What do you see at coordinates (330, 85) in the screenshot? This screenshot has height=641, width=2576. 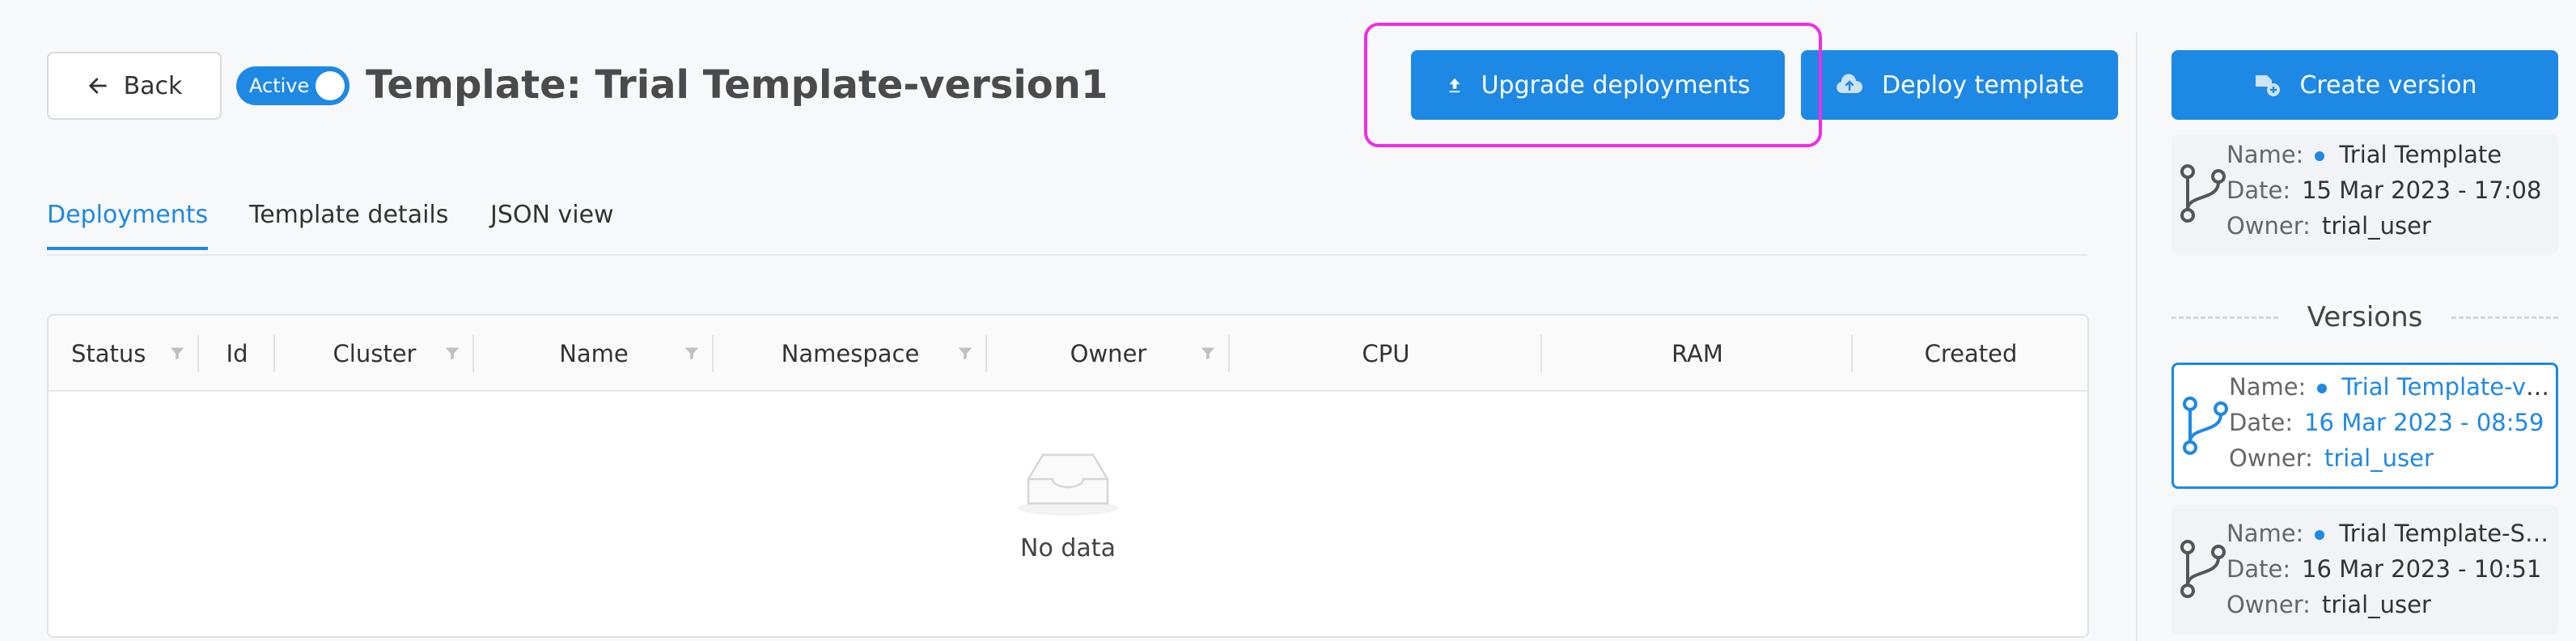 I see `toggle-knob` at bounding box center [330, 85].